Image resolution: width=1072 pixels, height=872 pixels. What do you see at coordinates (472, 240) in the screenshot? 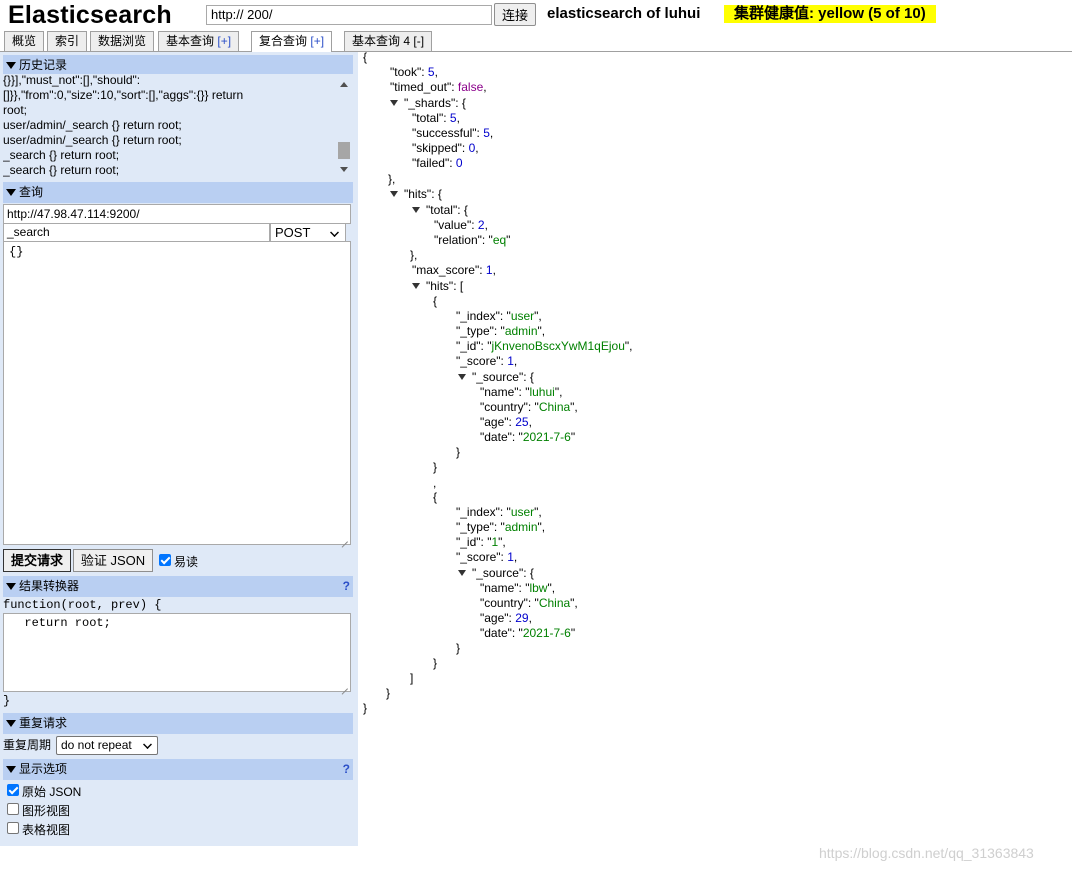
I see `json-line: "relation": "eq"` at bounding box center [472, 240].